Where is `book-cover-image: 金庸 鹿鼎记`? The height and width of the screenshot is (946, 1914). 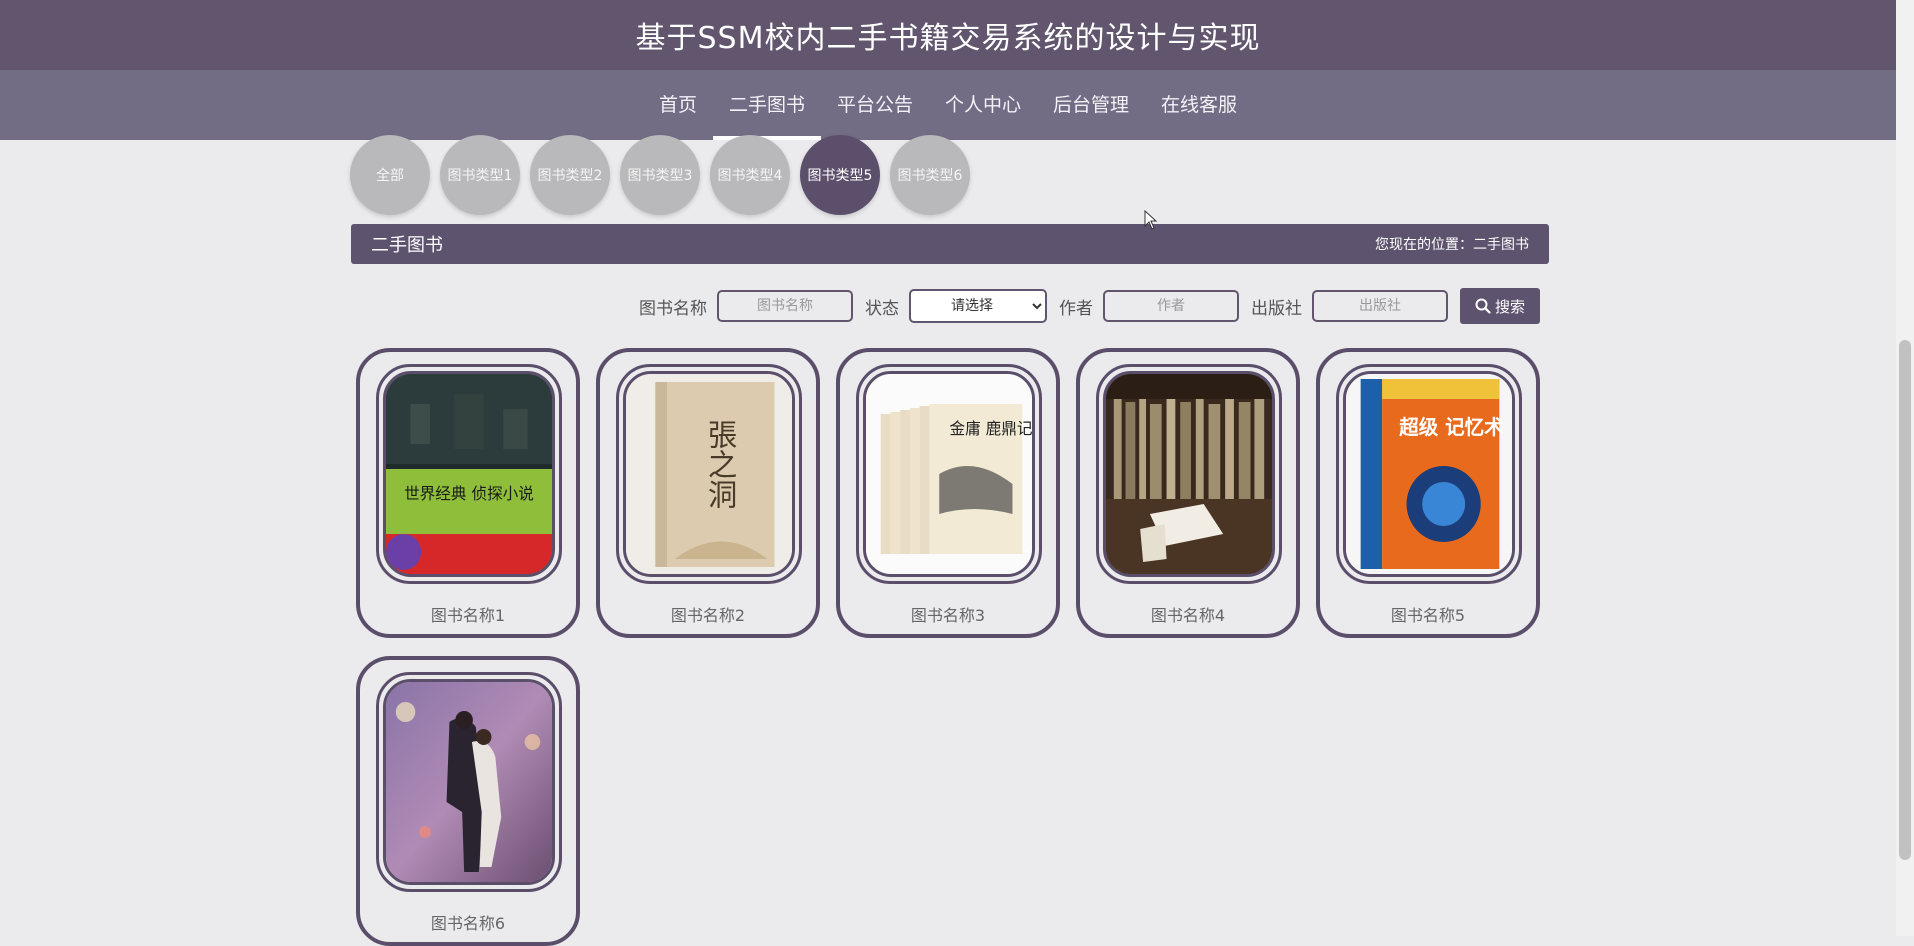
book-cover-image: 金庸 鹿鼎记 is located at coordinates (949, 474).